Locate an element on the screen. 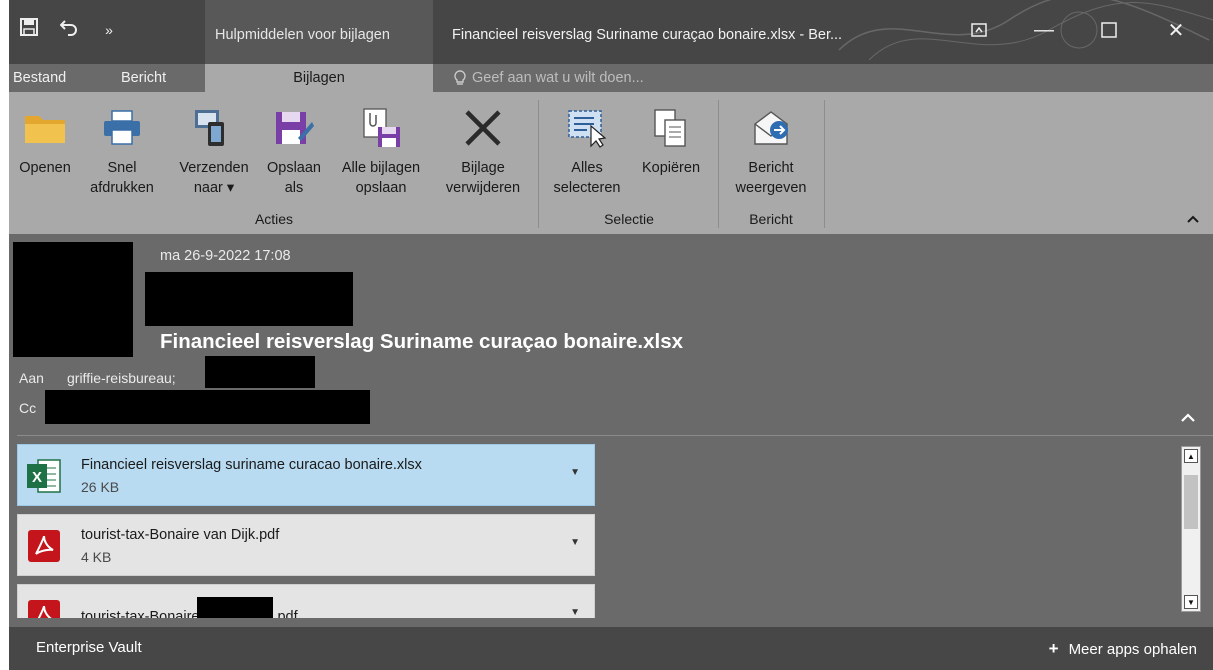  ribbon-display-icon is located at coordinates (979, 30).